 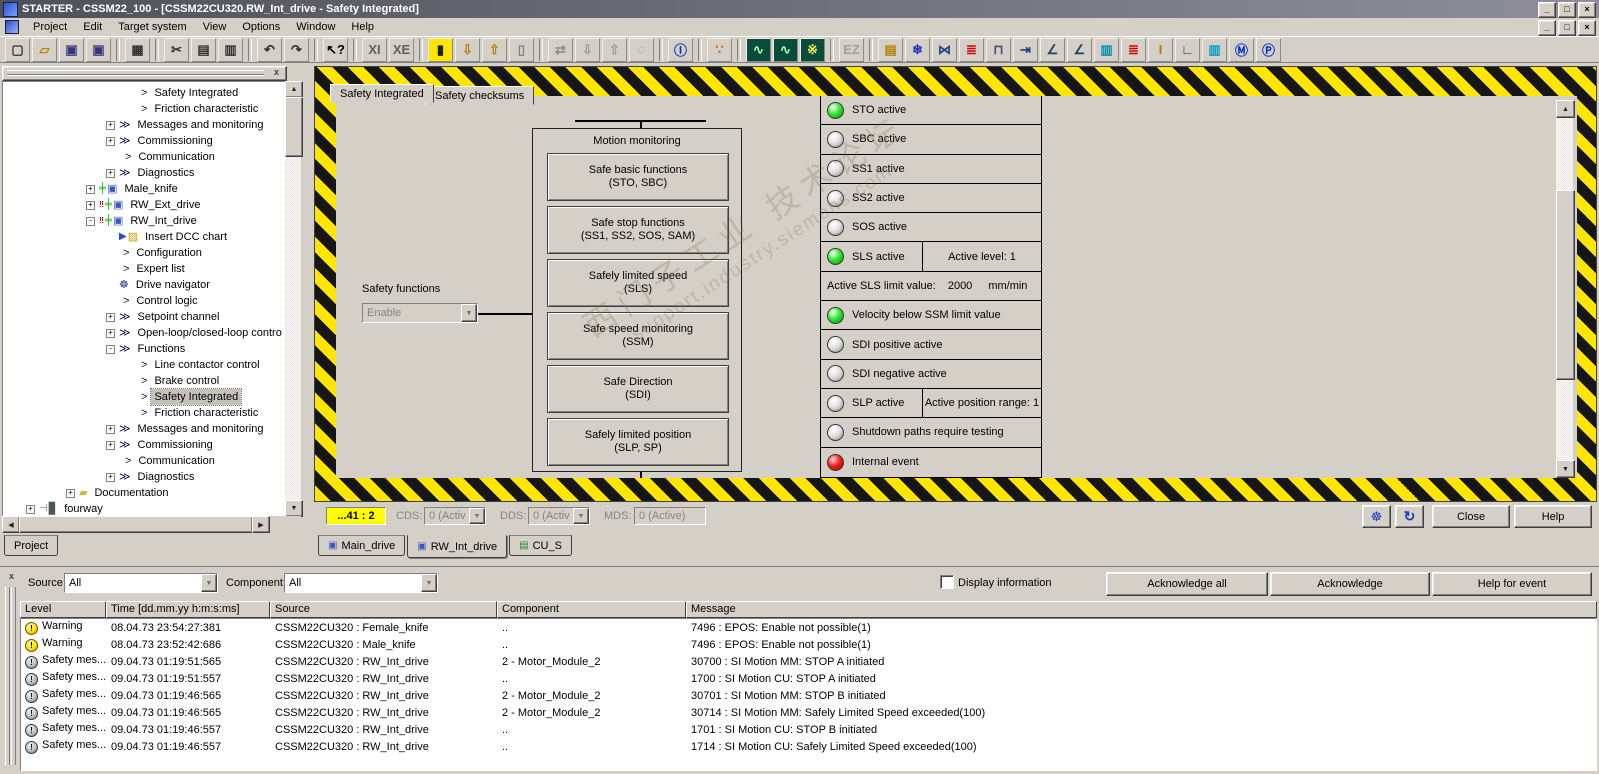 What do you see at coordinates (151, 189) in the screenshot?
I see `tree-item-label: Male_knife` at bounding box center [151, 189].